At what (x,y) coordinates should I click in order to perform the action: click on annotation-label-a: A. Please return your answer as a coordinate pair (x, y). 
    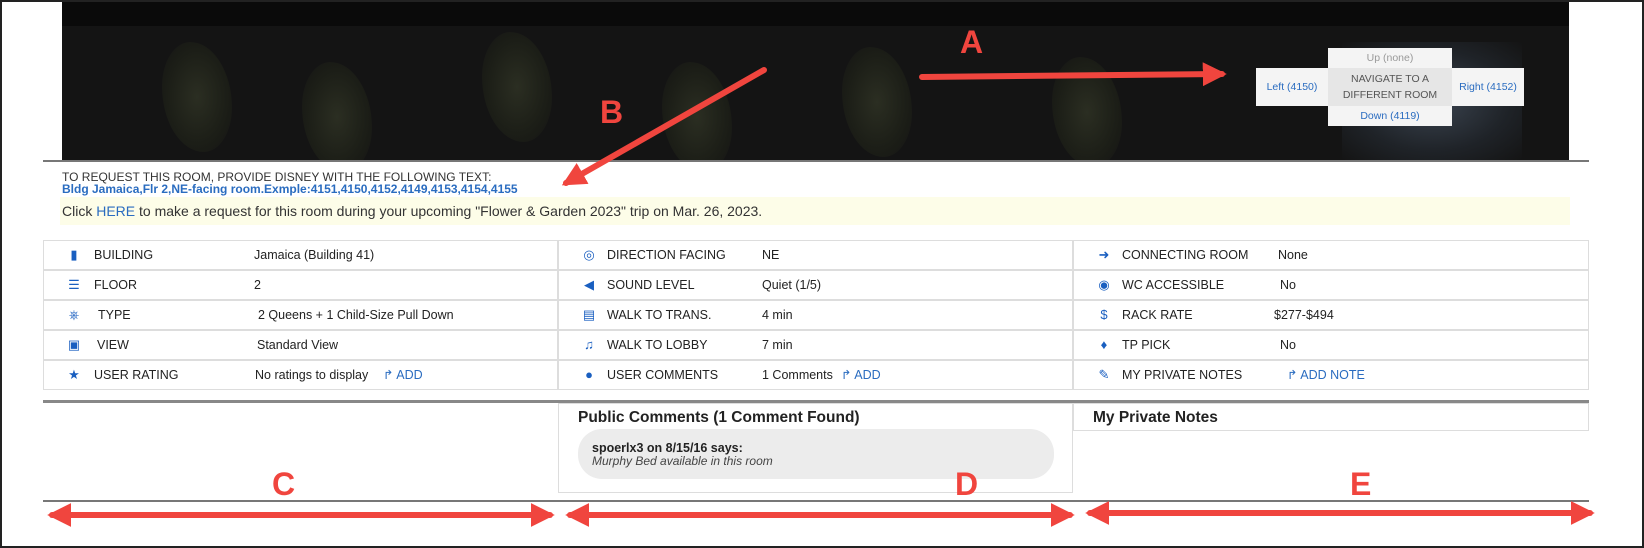
    Looking at the image, I should click on (972, 42).